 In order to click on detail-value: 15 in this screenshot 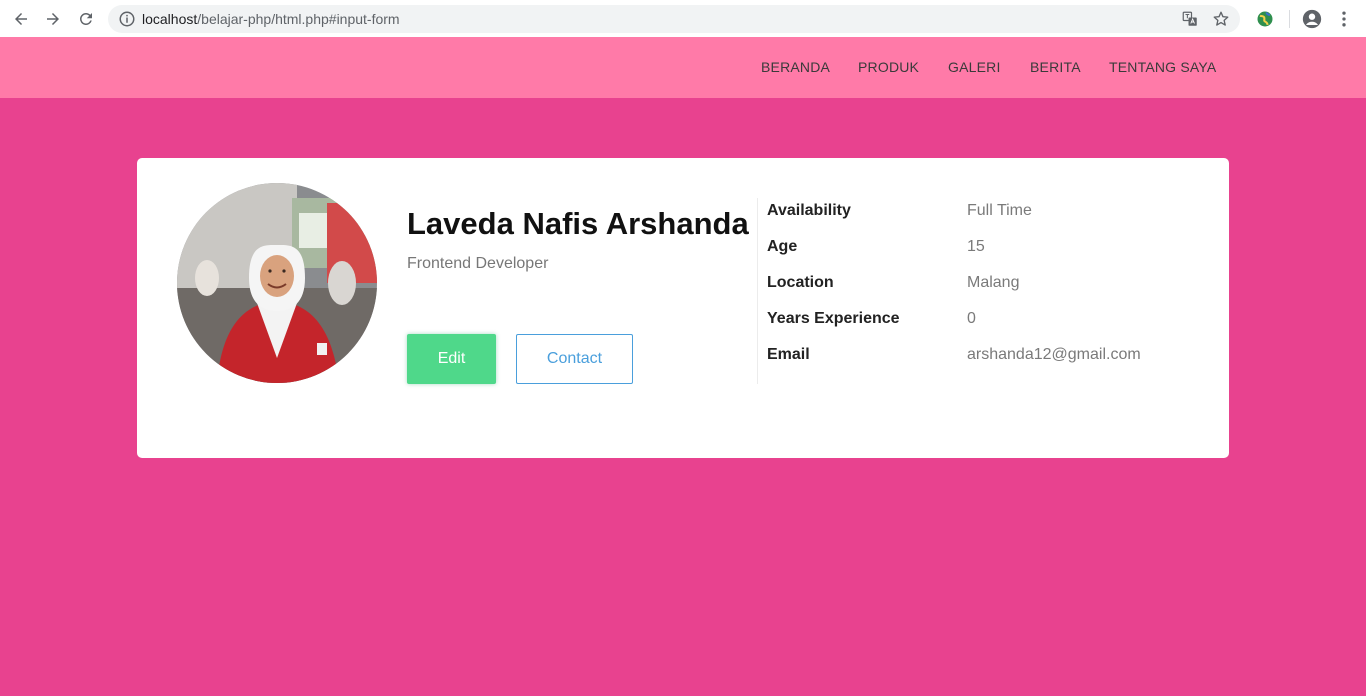, I will do `click(976, 246)`.